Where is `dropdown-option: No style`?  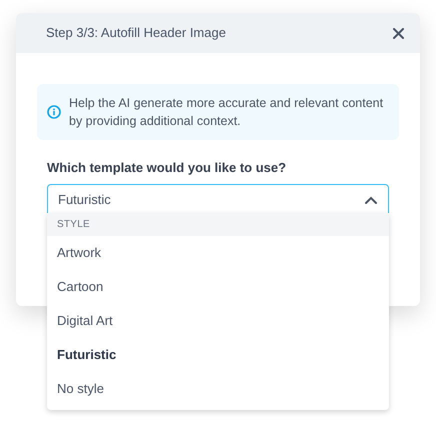 dropdown-option: No style is located at coordinates (218, 389).